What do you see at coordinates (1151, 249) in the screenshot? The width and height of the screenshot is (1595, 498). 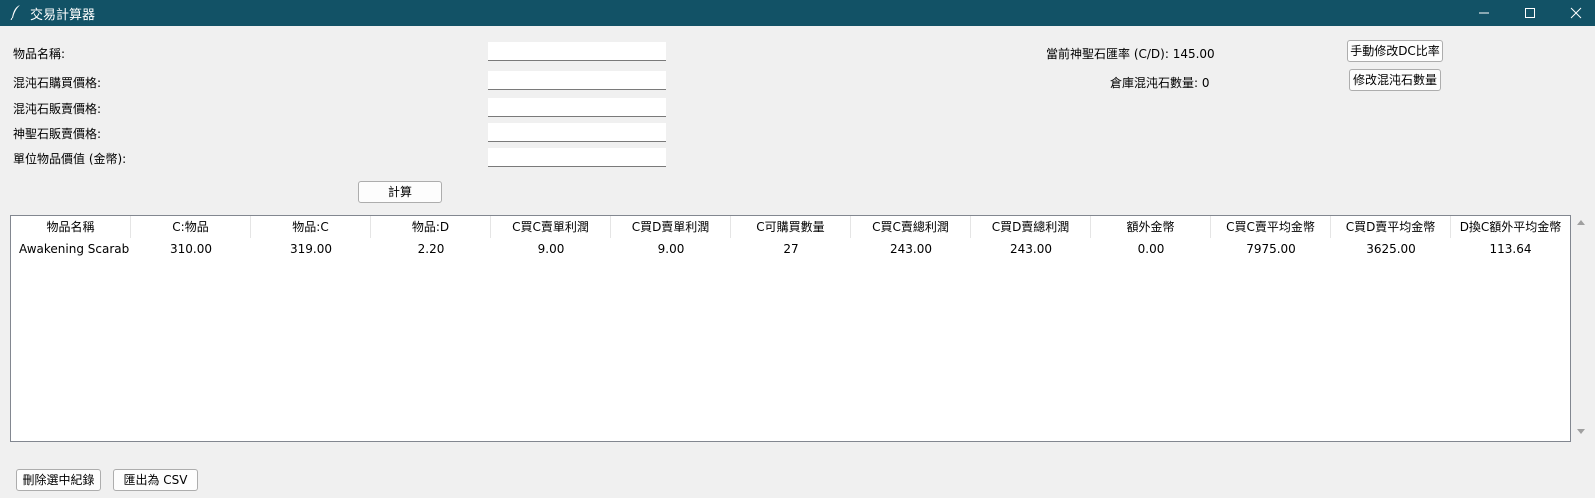 I see `table-cell: 0.00` at bounding box center [1151, 249].